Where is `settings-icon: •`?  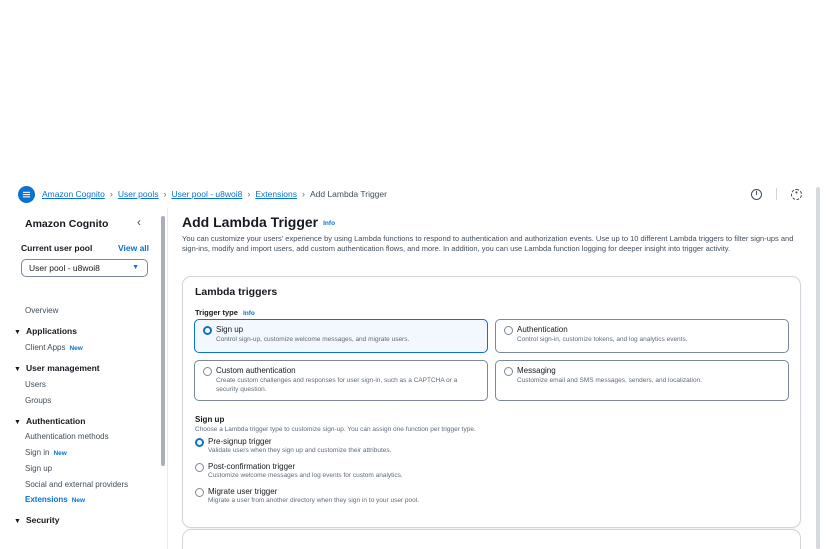
settings-icon: • is located at coordinates (796, 194).